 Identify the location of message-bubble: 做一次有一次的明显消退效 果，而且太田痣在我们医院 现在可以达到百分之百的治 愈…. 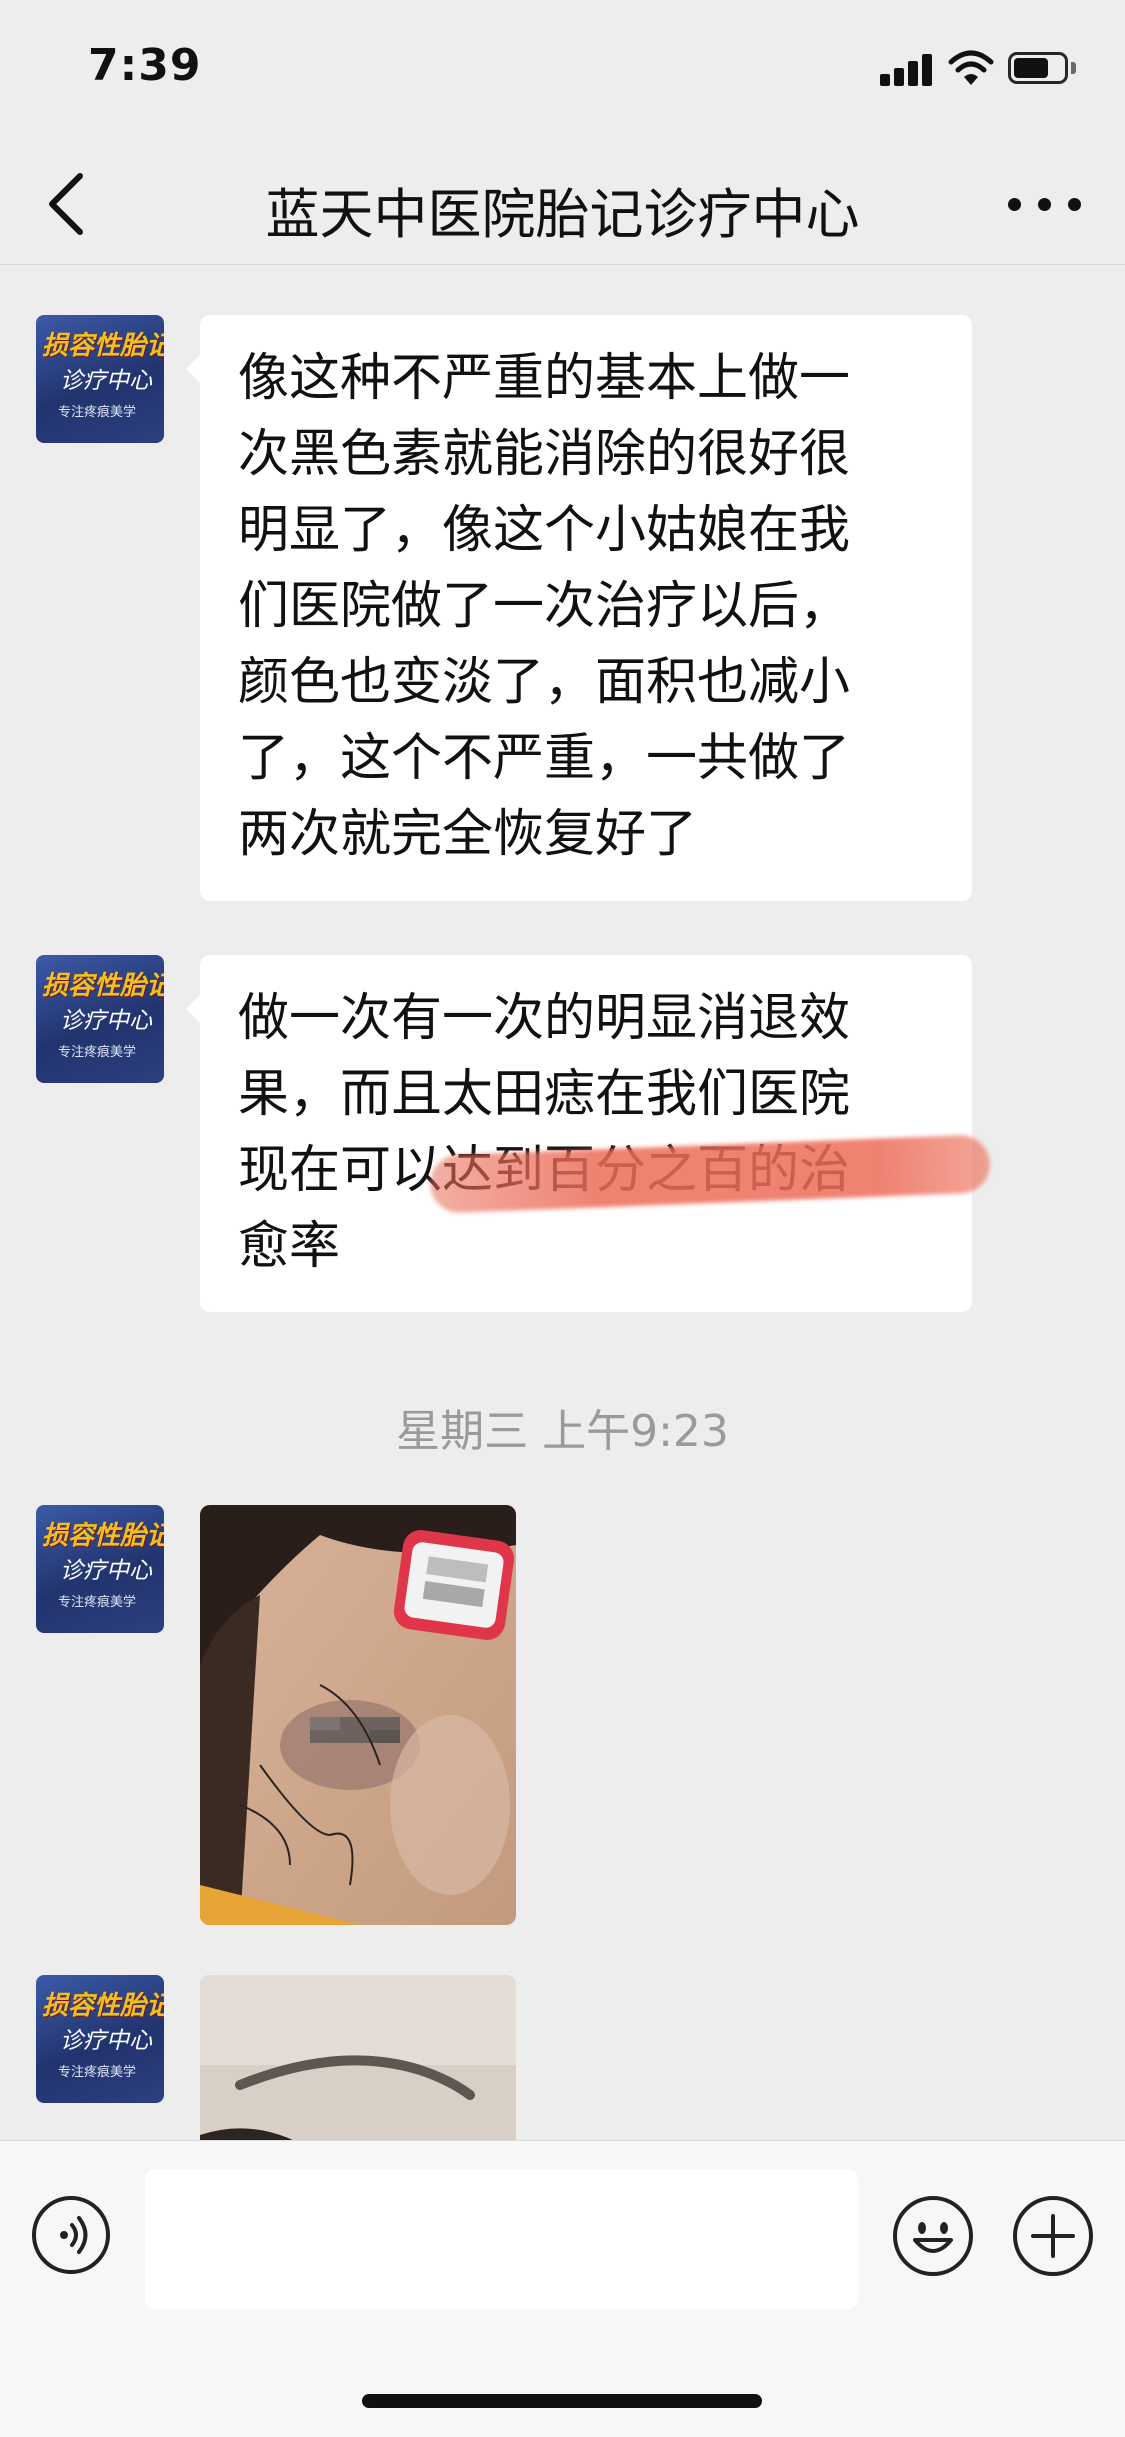
(579, 1133).